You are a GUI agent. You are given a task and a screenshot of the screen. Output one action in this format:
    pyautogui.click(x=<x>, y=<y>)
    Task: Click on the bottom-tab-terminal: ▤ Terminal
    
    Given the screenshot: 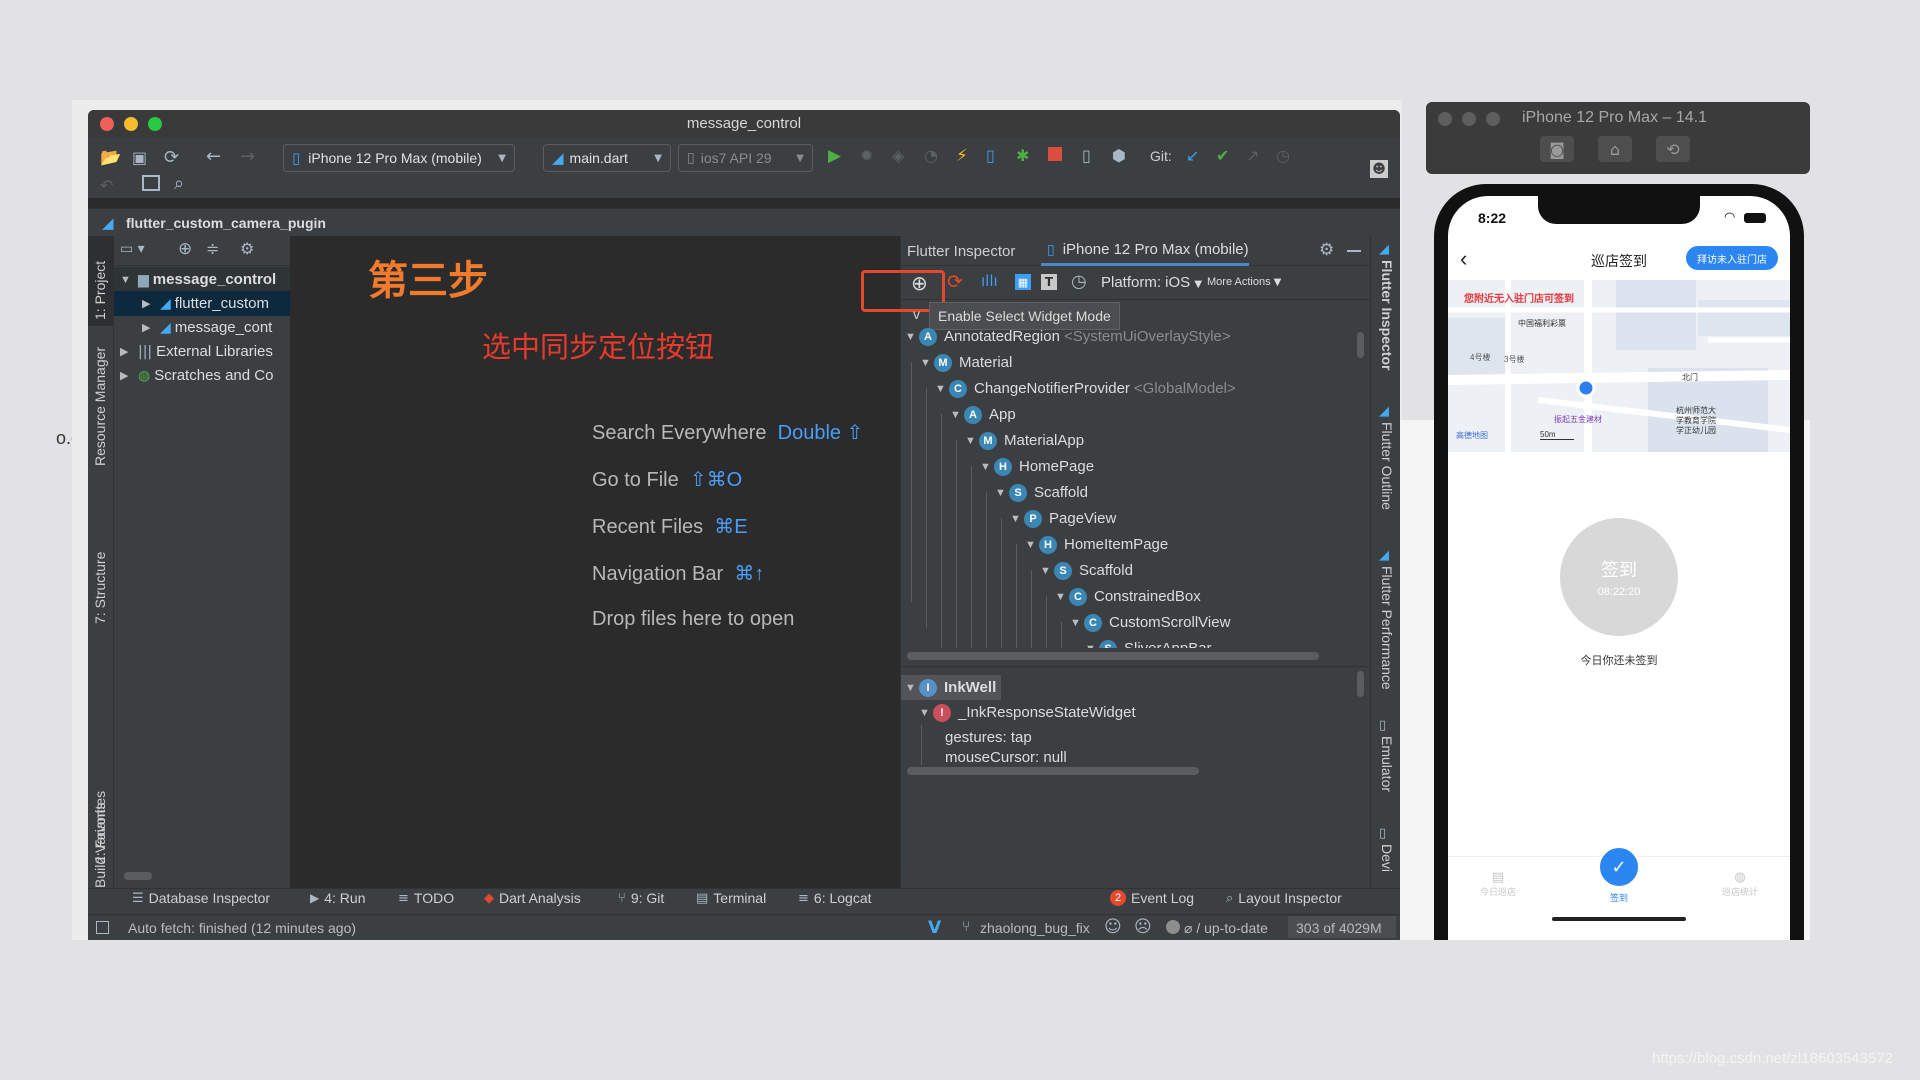 What is the action you would take?
    pyautogui.click(x=731, y=898)
    